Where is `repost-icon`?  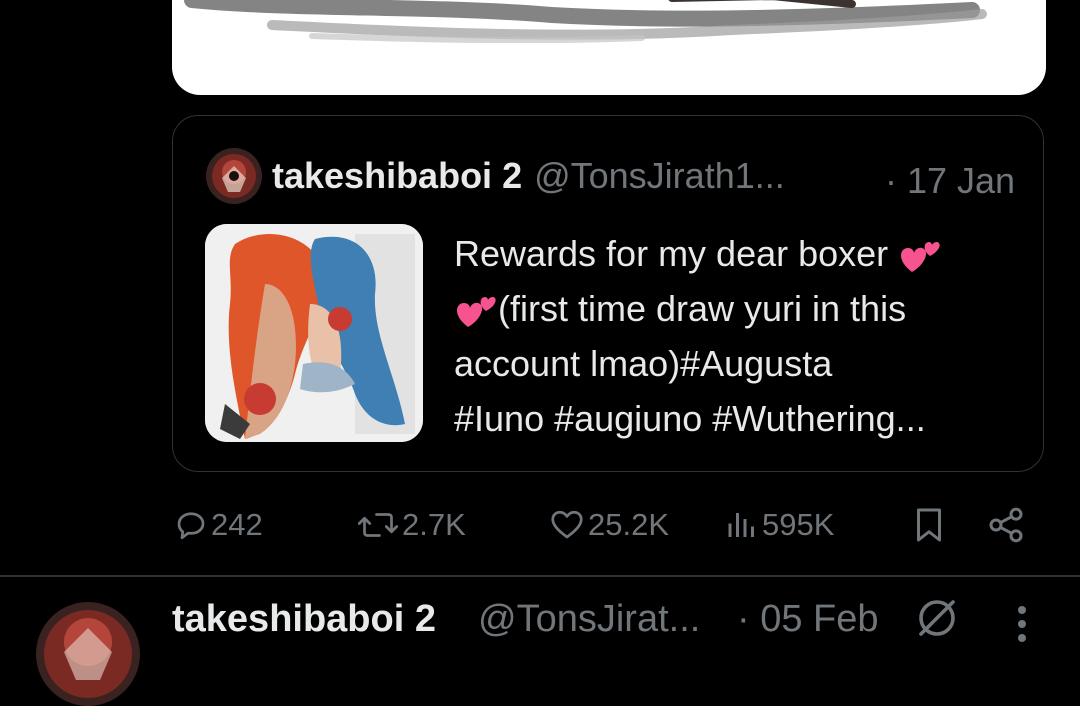
repost-icon is located at coordinates (378, 525).